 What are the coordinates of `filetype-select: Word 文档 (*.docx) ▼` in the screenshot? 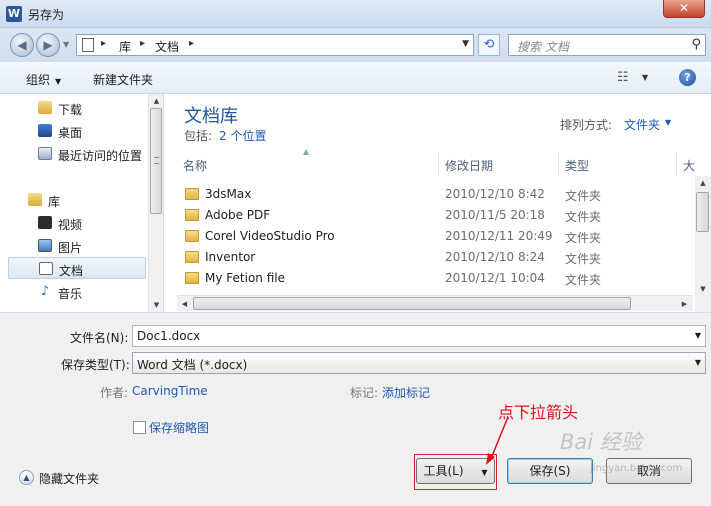 It's located at (419, 363).